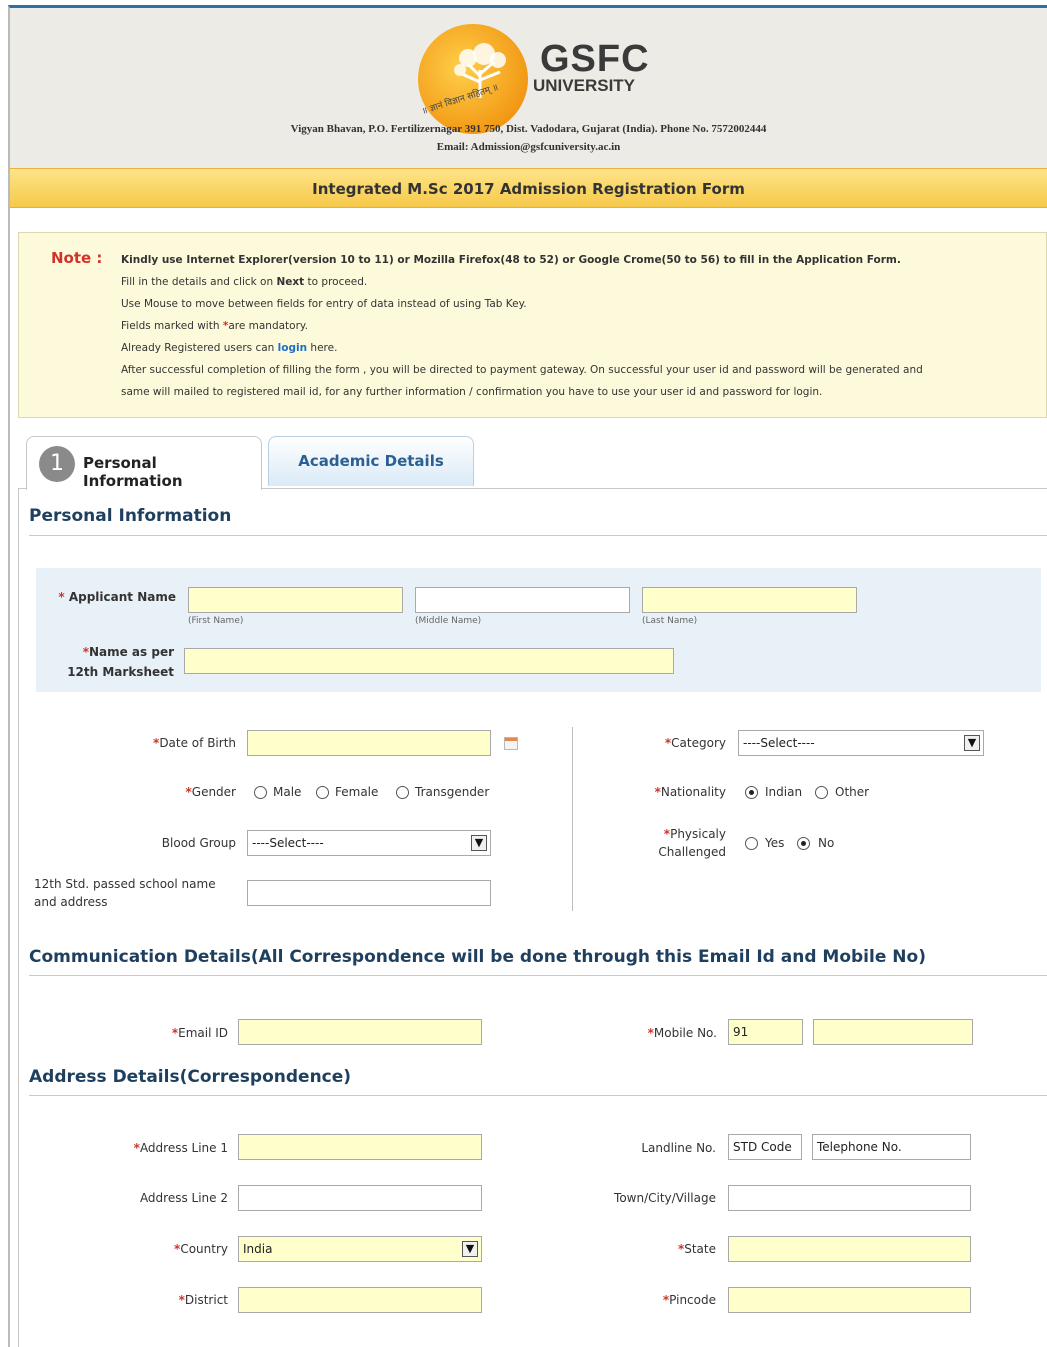 This screenshot has height=1347, width=1047. I want to click on middle-name-hint: (Middle Name), so click(448, 621).